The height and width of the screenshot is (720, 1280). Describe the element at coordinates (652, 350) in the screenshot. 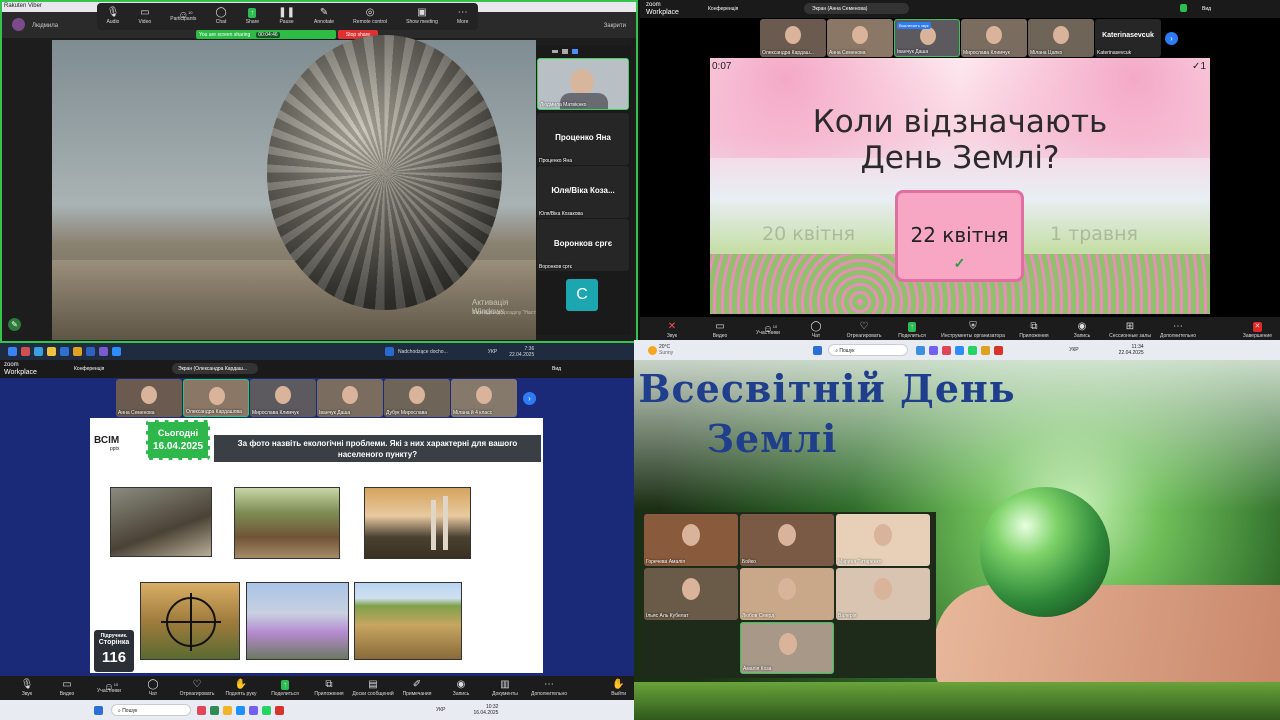

I see `weather-icon` at that location.